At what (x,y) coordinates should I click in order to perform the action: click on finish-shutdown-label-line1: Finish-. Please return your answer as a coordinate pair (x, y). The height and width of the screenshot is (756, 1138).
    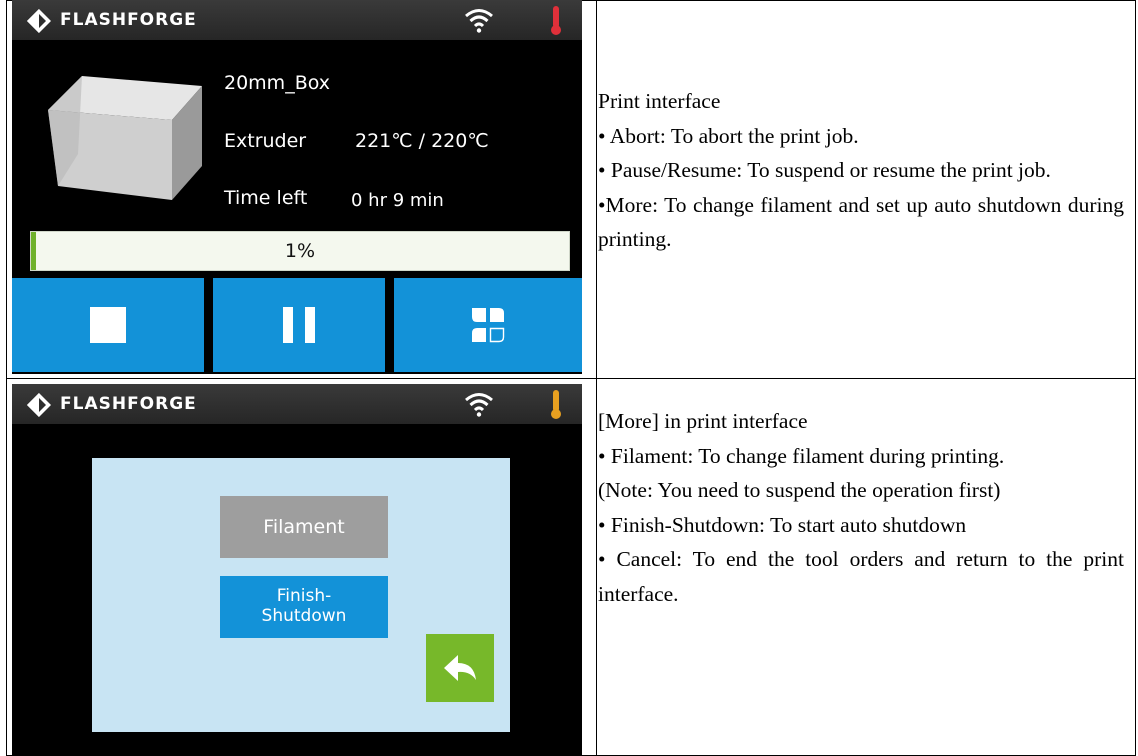
    Looking at the image, I should click on (304, 596).